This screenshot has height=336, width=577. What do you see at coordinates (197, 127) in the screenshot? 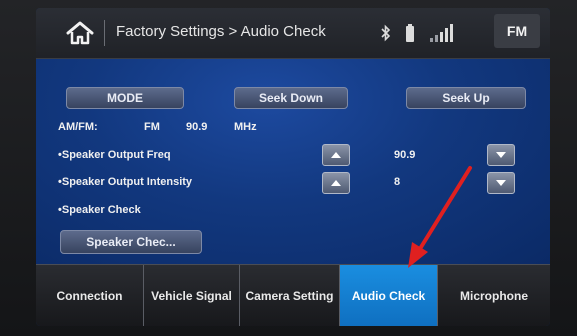
I see `frequency-value: 90.9` at bounding box center [197, 127].